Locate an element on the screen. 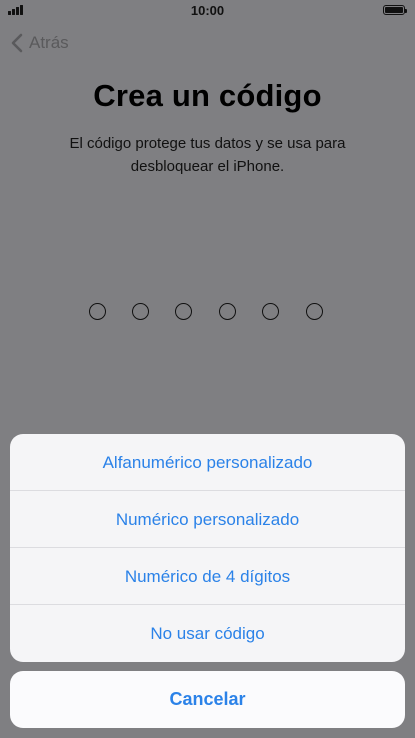  page-title: Crea un código is located at coordinates (207, 95).